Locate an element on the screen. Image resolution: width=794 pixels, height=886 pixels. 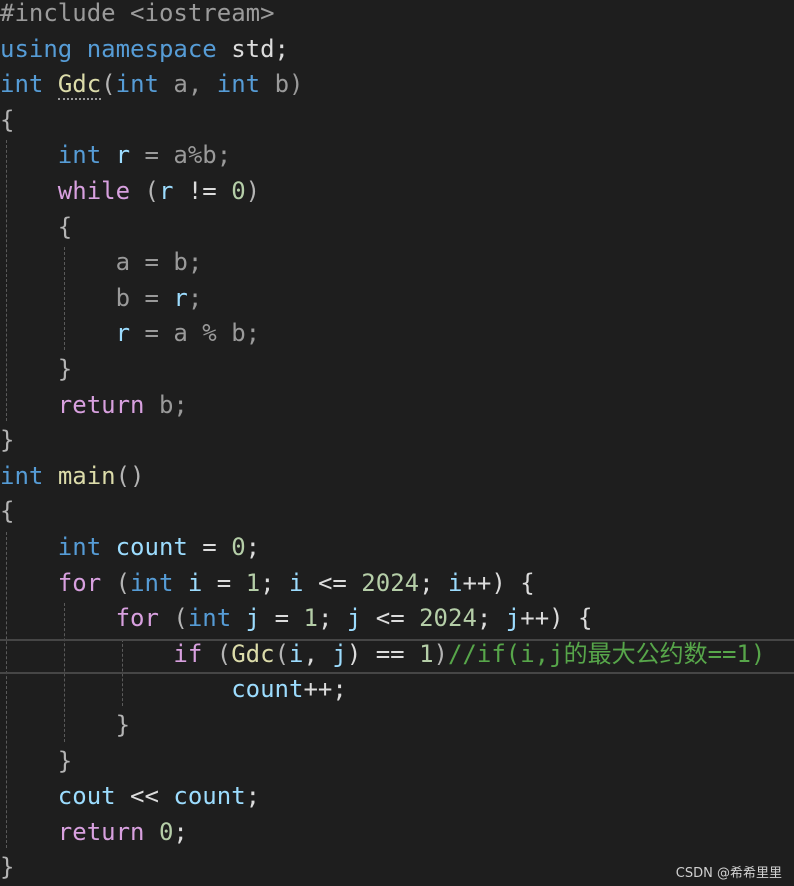
code-line: for (int j = 1; j <= 2024; j++) { is located at coordinates (296, 619).